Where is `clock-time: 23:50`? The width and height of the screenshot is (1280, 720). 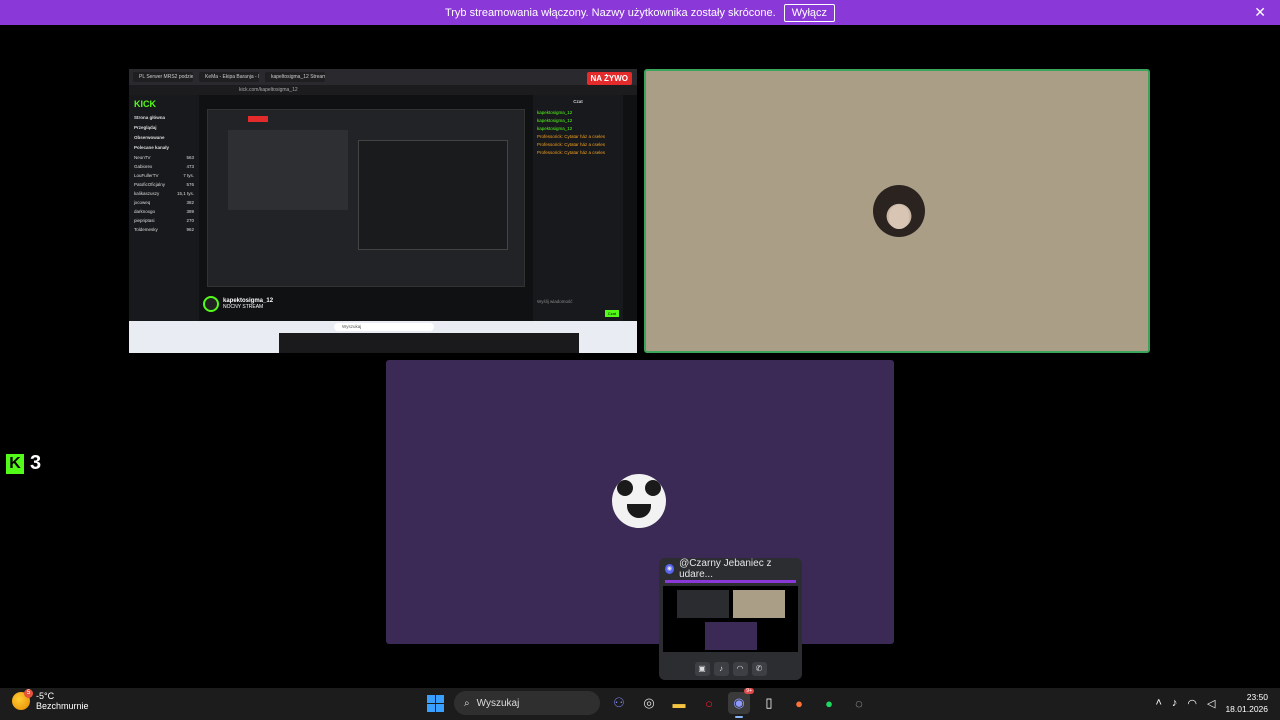 clock-time: 23:50 is located at coordinates (1257, 697).